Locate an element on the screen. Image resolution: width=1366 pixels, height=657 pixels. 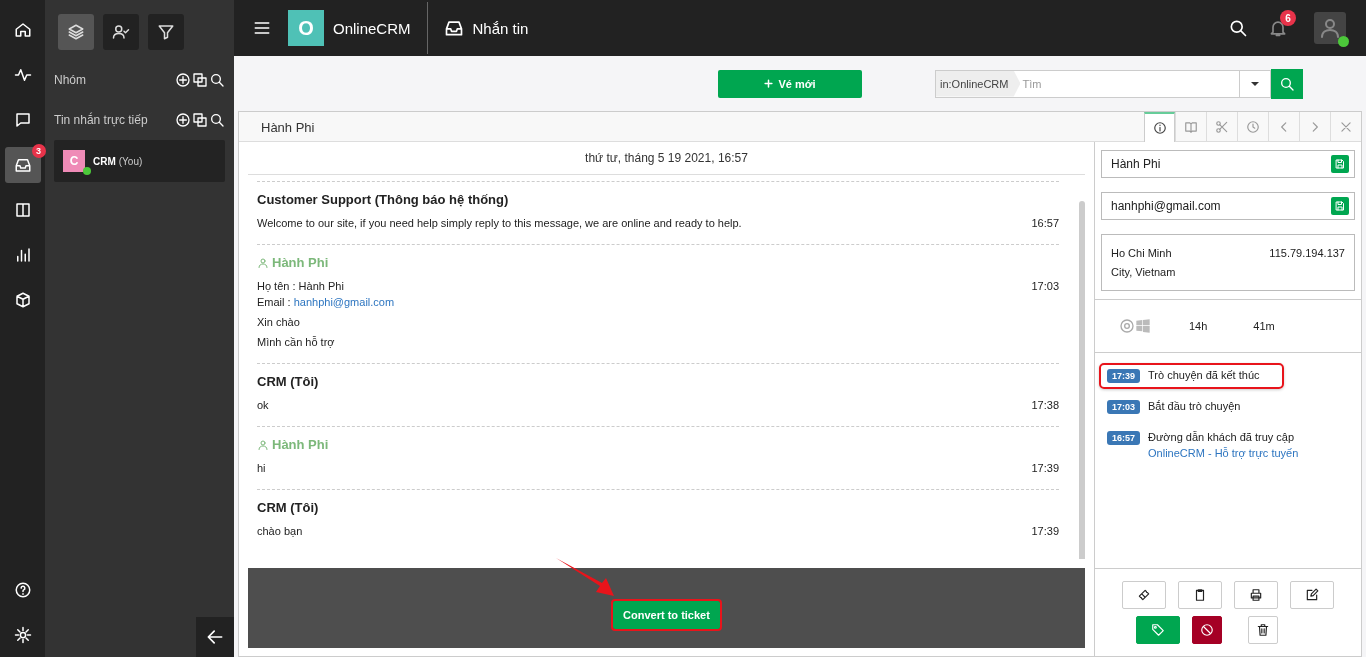
edit-button is located at coordinates (1312, 595).